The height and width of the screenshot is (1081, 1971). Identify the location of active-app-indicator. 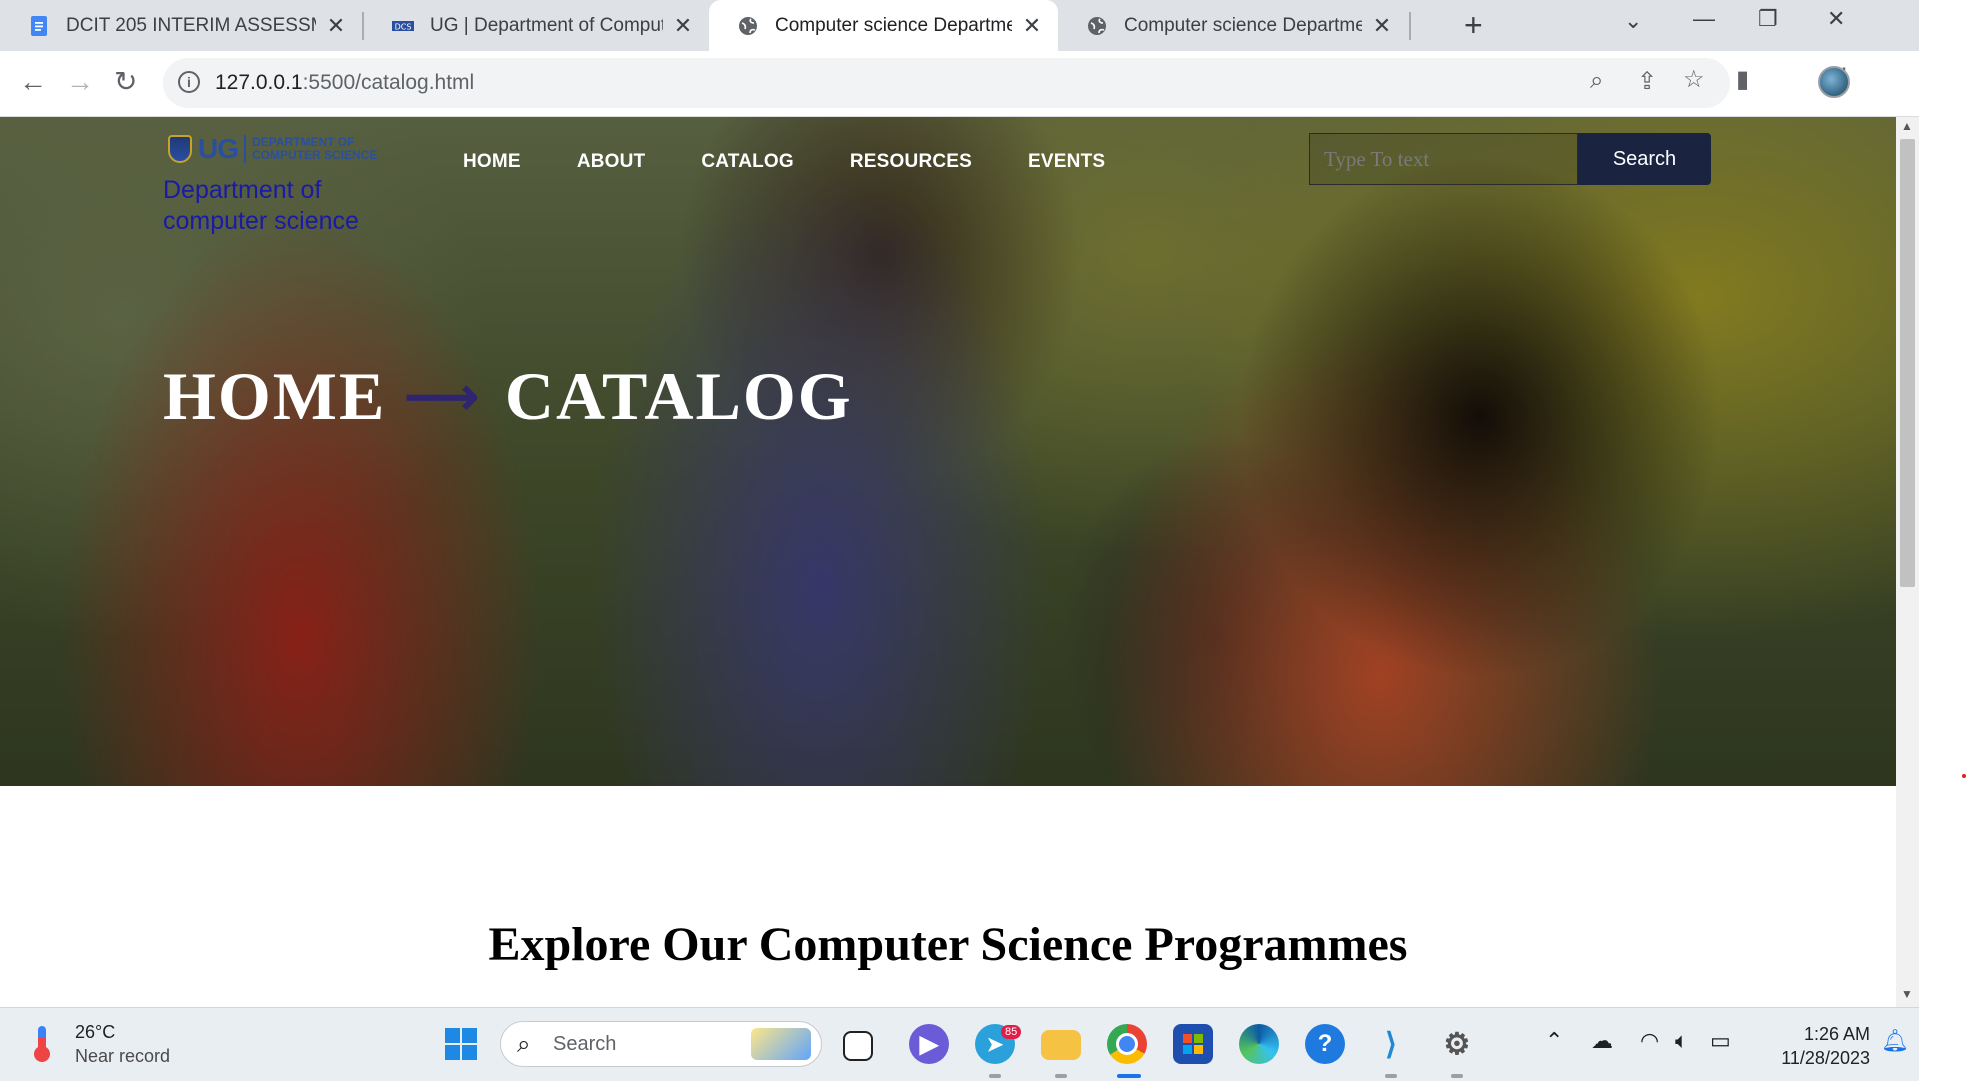
(1129, 1076).